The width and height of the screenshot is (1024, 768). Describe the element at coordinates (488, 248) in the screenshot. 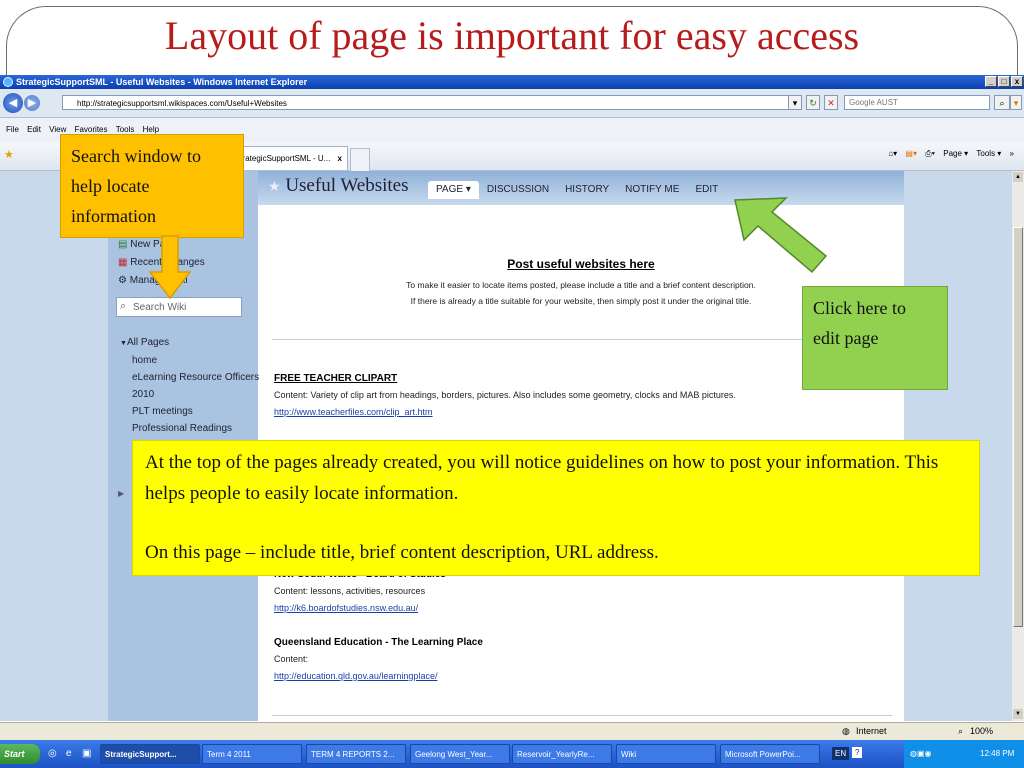

I see `annotation-arrows` at that location.